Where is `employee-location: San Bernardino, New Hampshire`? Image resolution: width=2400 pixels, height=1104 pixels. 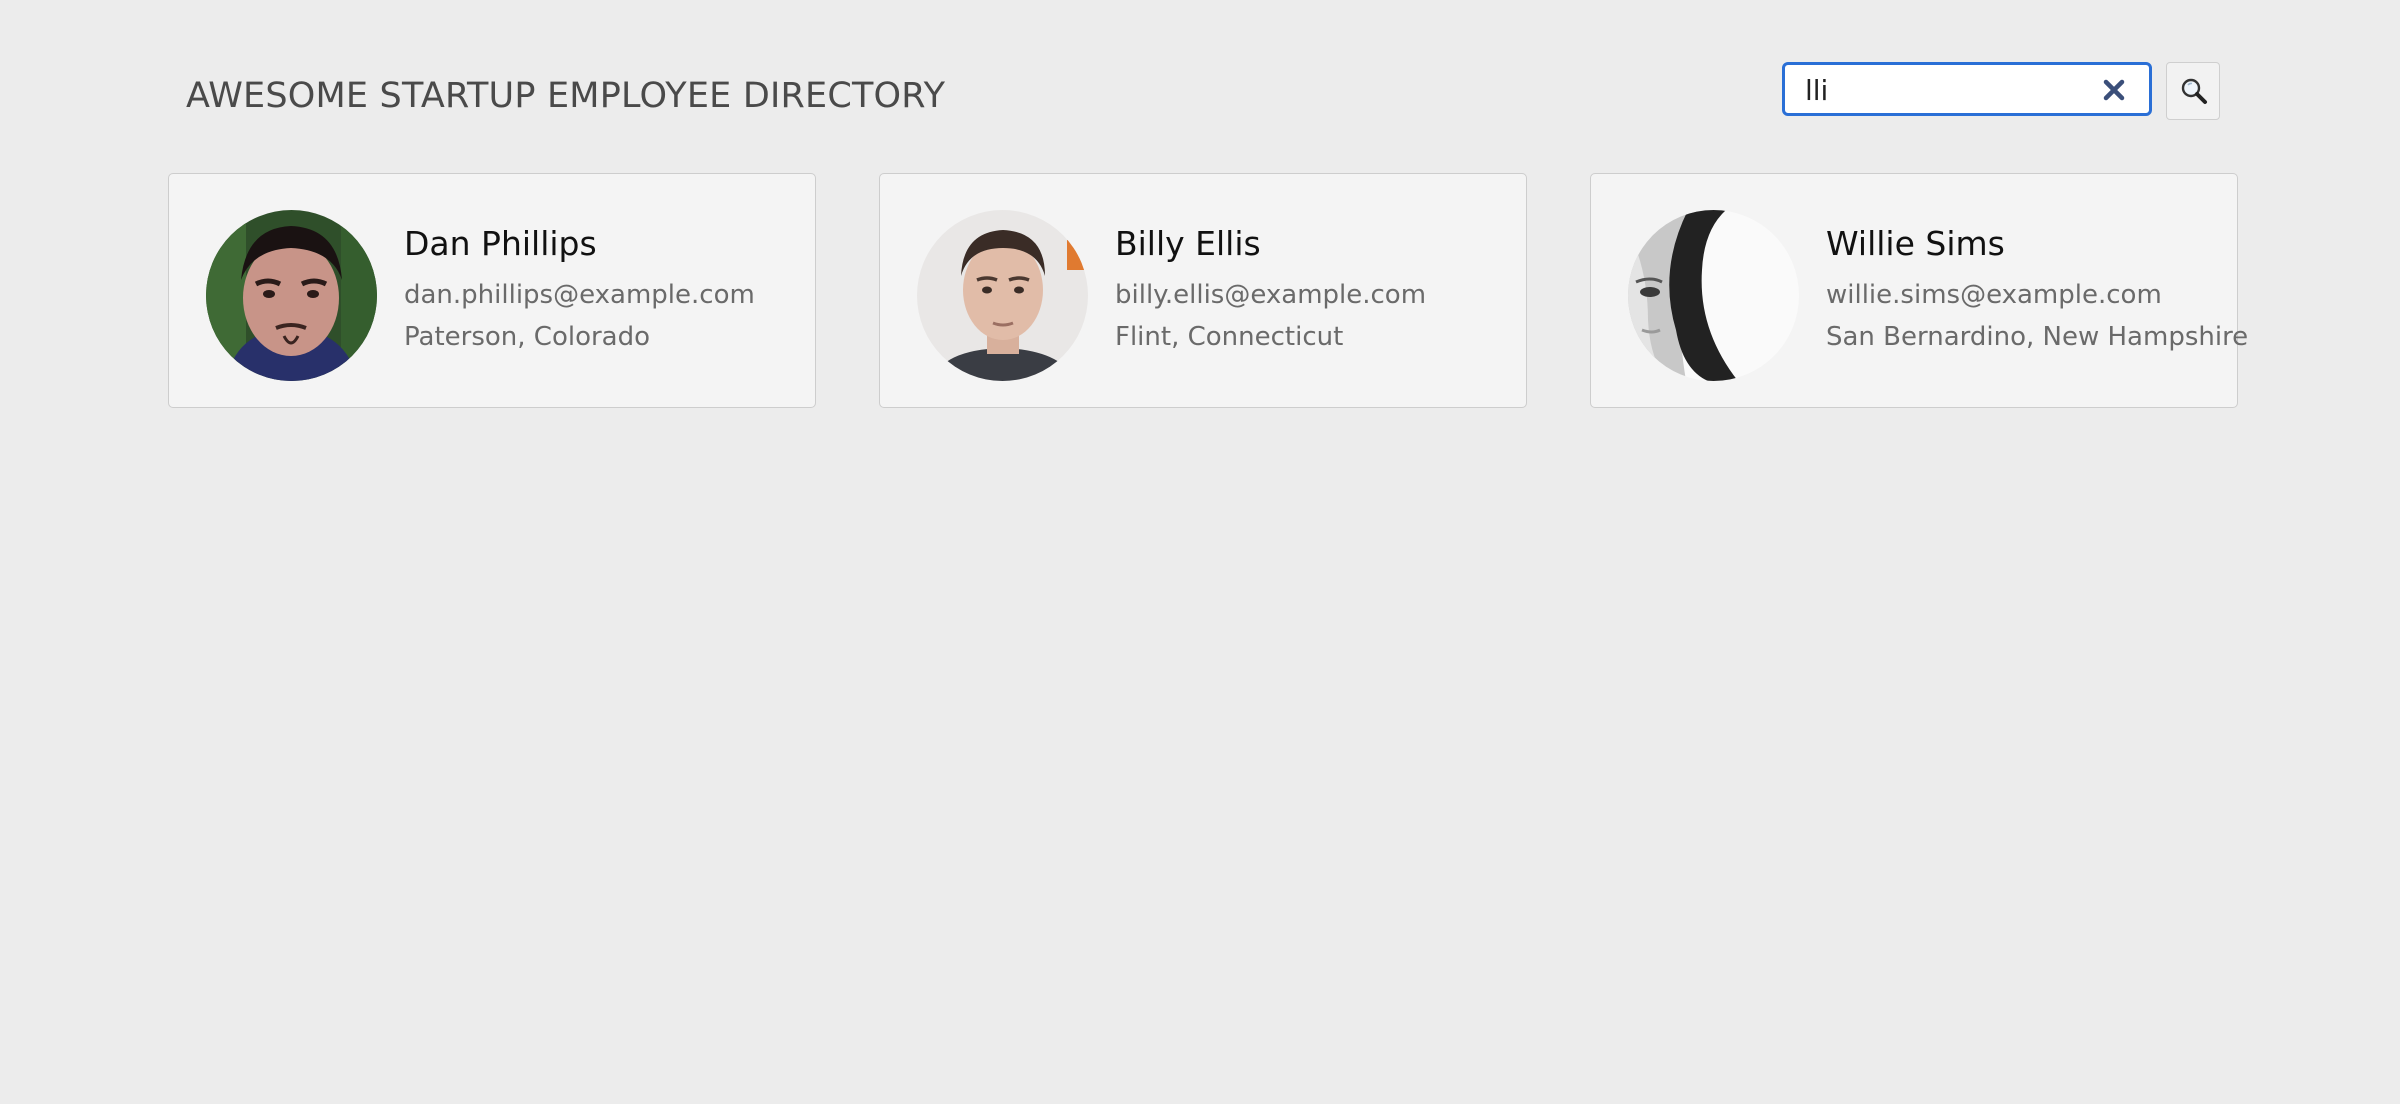
employee-location: San Bernardino, New Hampshire is located at coordinates (2037, 337).